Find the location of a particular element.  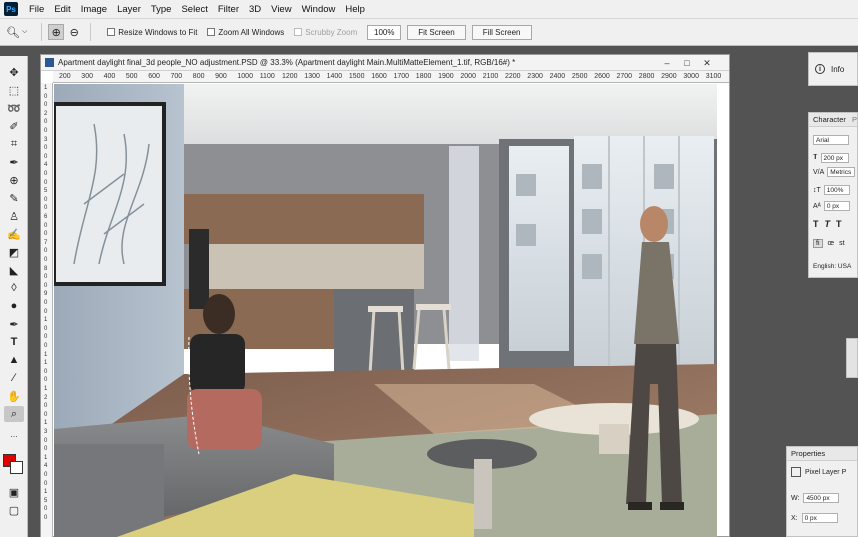

info-icon: i is located at coordinates (820, 69).